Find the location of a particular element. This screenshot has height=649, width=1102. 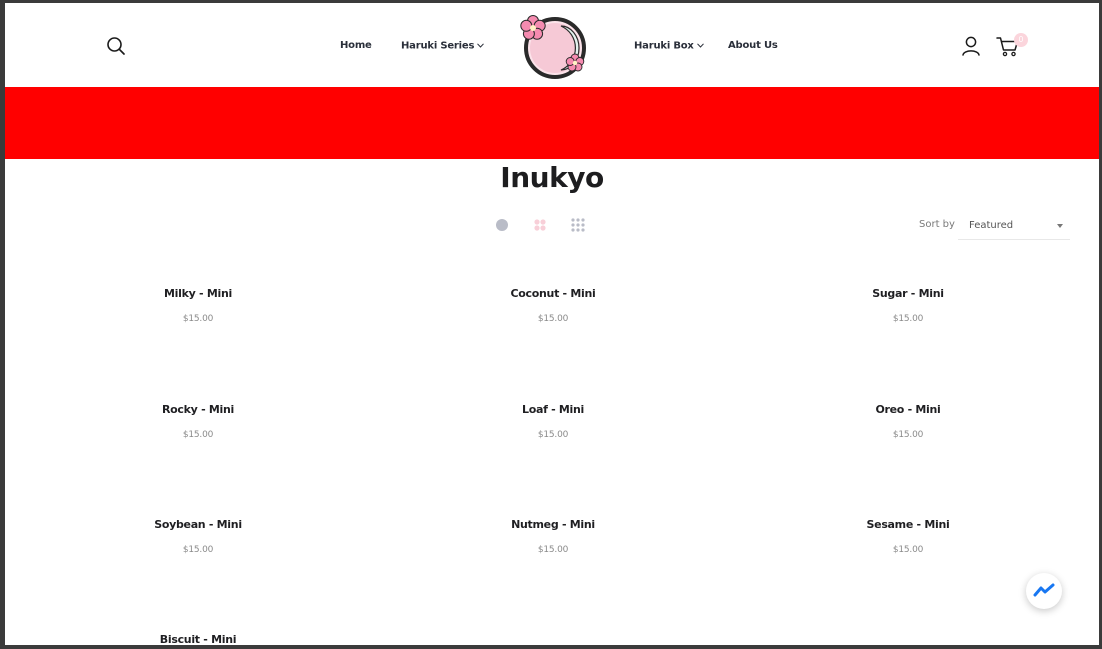

sort-select: Featured is located at coordinates (1014, 226).